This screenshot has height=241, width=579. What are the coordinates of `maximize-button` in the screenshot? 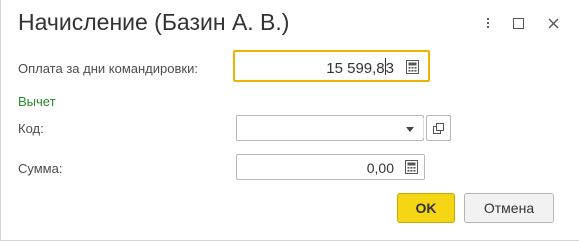 It's located at (518, 23).